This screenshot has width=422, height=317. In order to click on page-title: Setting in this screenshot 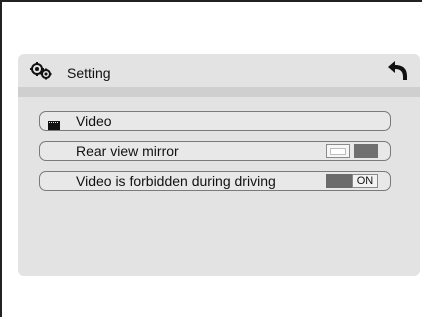, I will do `click(89, 73)`.